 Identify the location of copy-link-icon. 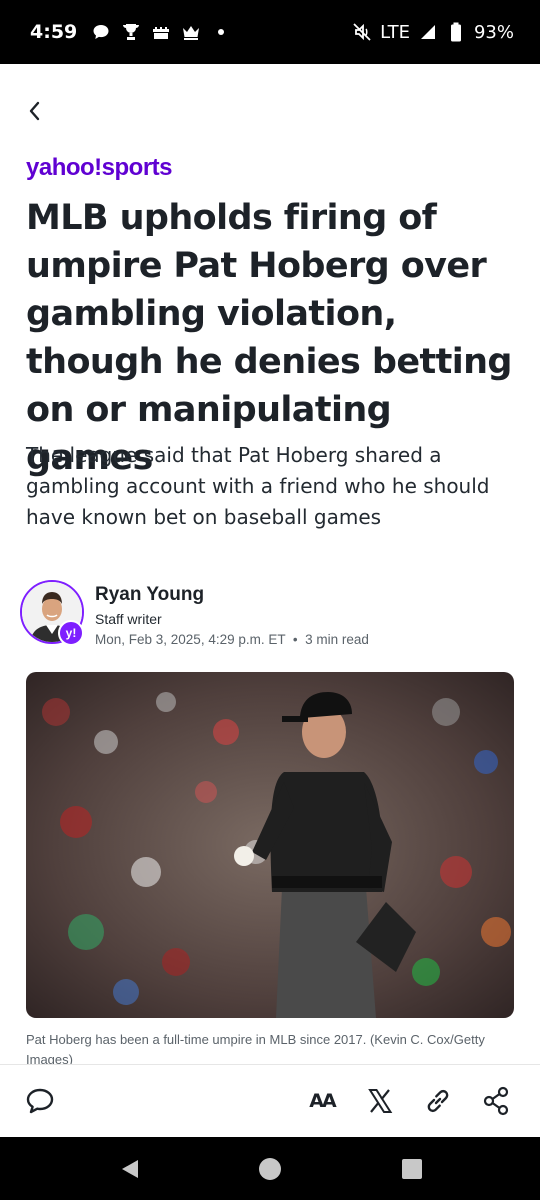
(438, 1101).